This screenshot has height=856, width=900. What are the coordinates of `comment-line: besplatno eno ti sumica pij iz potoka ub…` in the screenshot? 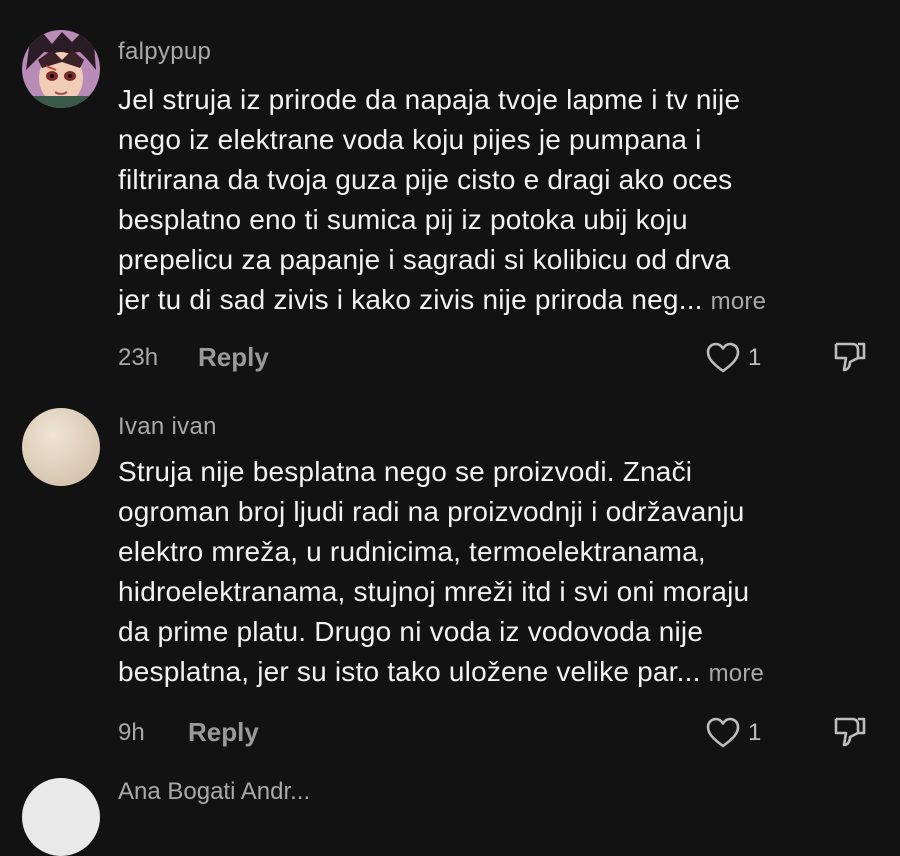 It's located at (403, 219).